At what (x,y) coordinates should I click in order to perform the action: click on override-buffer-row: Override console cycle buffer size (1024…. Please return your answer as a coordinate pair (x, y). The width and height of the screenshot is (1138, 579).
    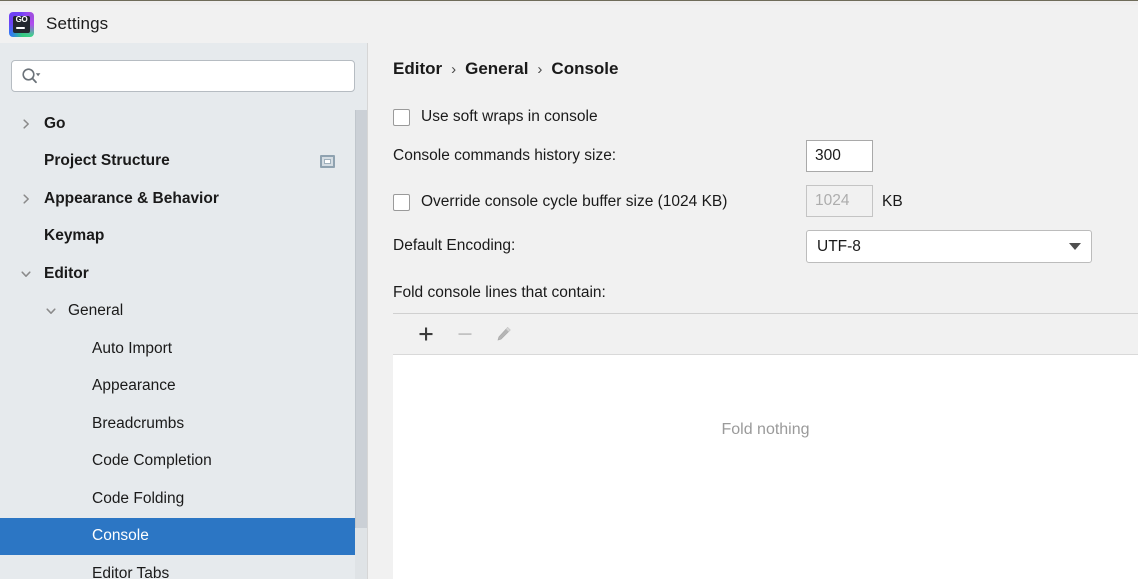
    Looking at the image, I should click on (560, 202).